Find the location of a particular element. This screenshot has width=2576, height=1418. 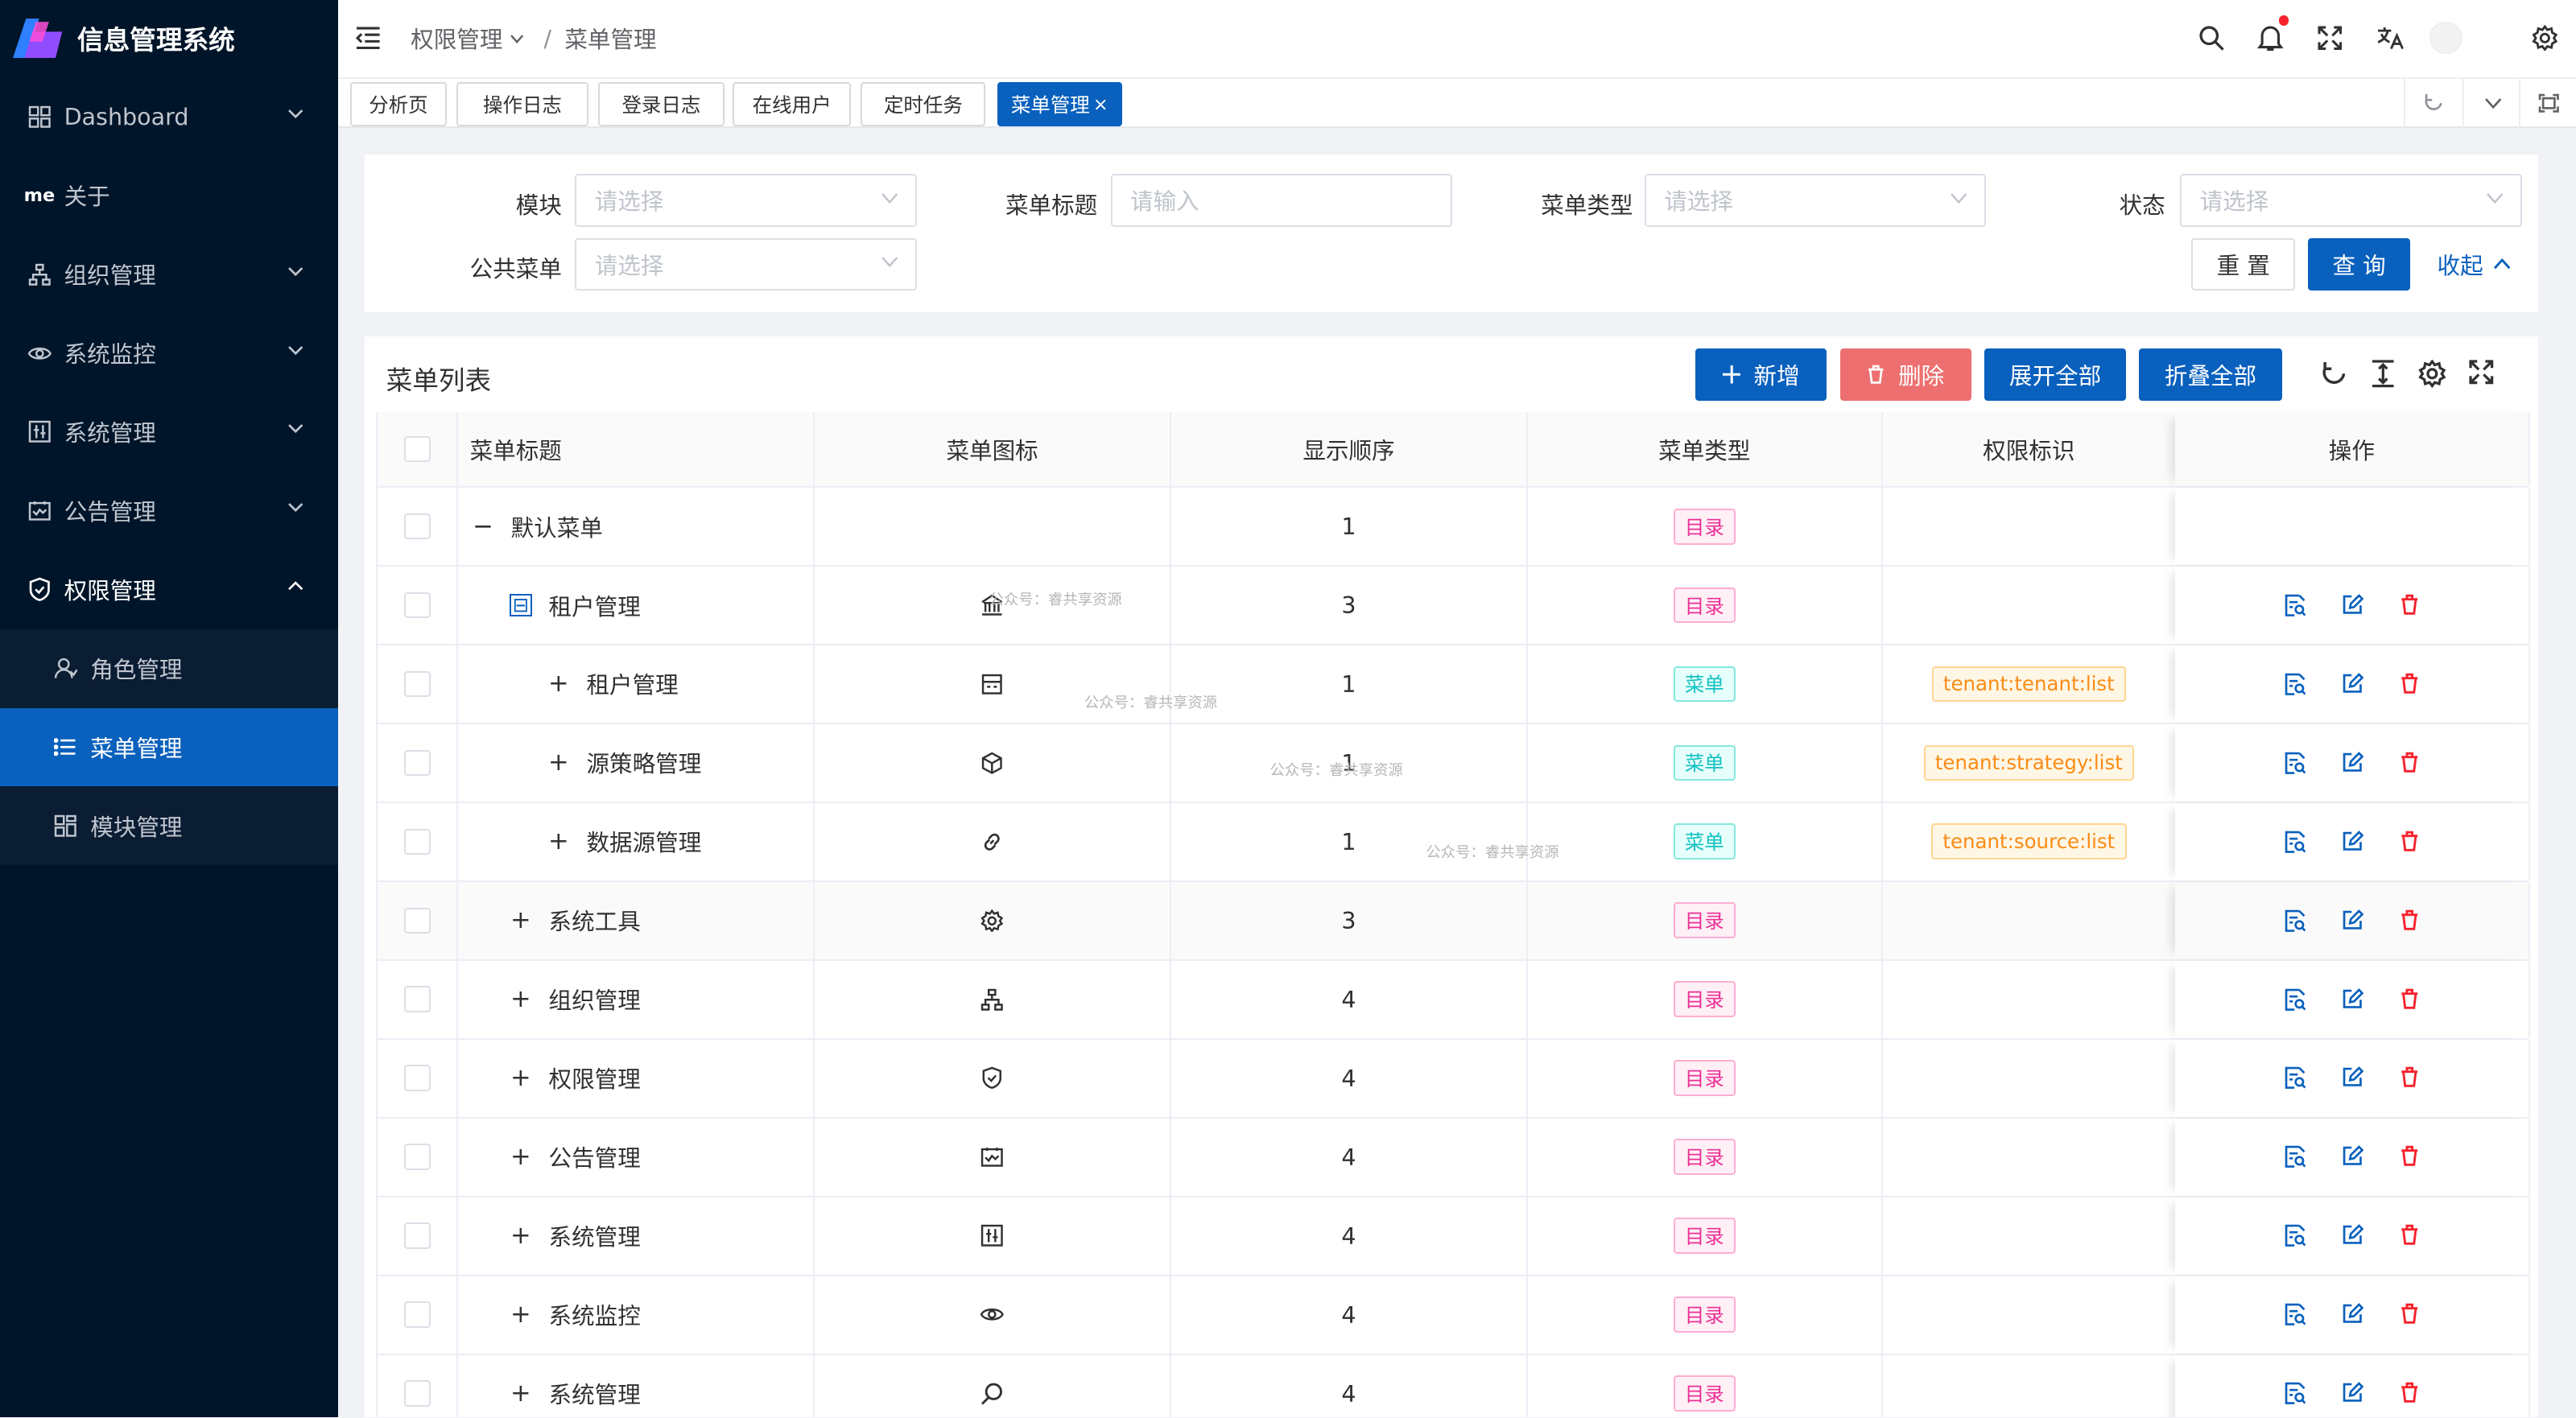

table-row: − 默认菜单 1 目录 is located at coordinates (1454, 527).